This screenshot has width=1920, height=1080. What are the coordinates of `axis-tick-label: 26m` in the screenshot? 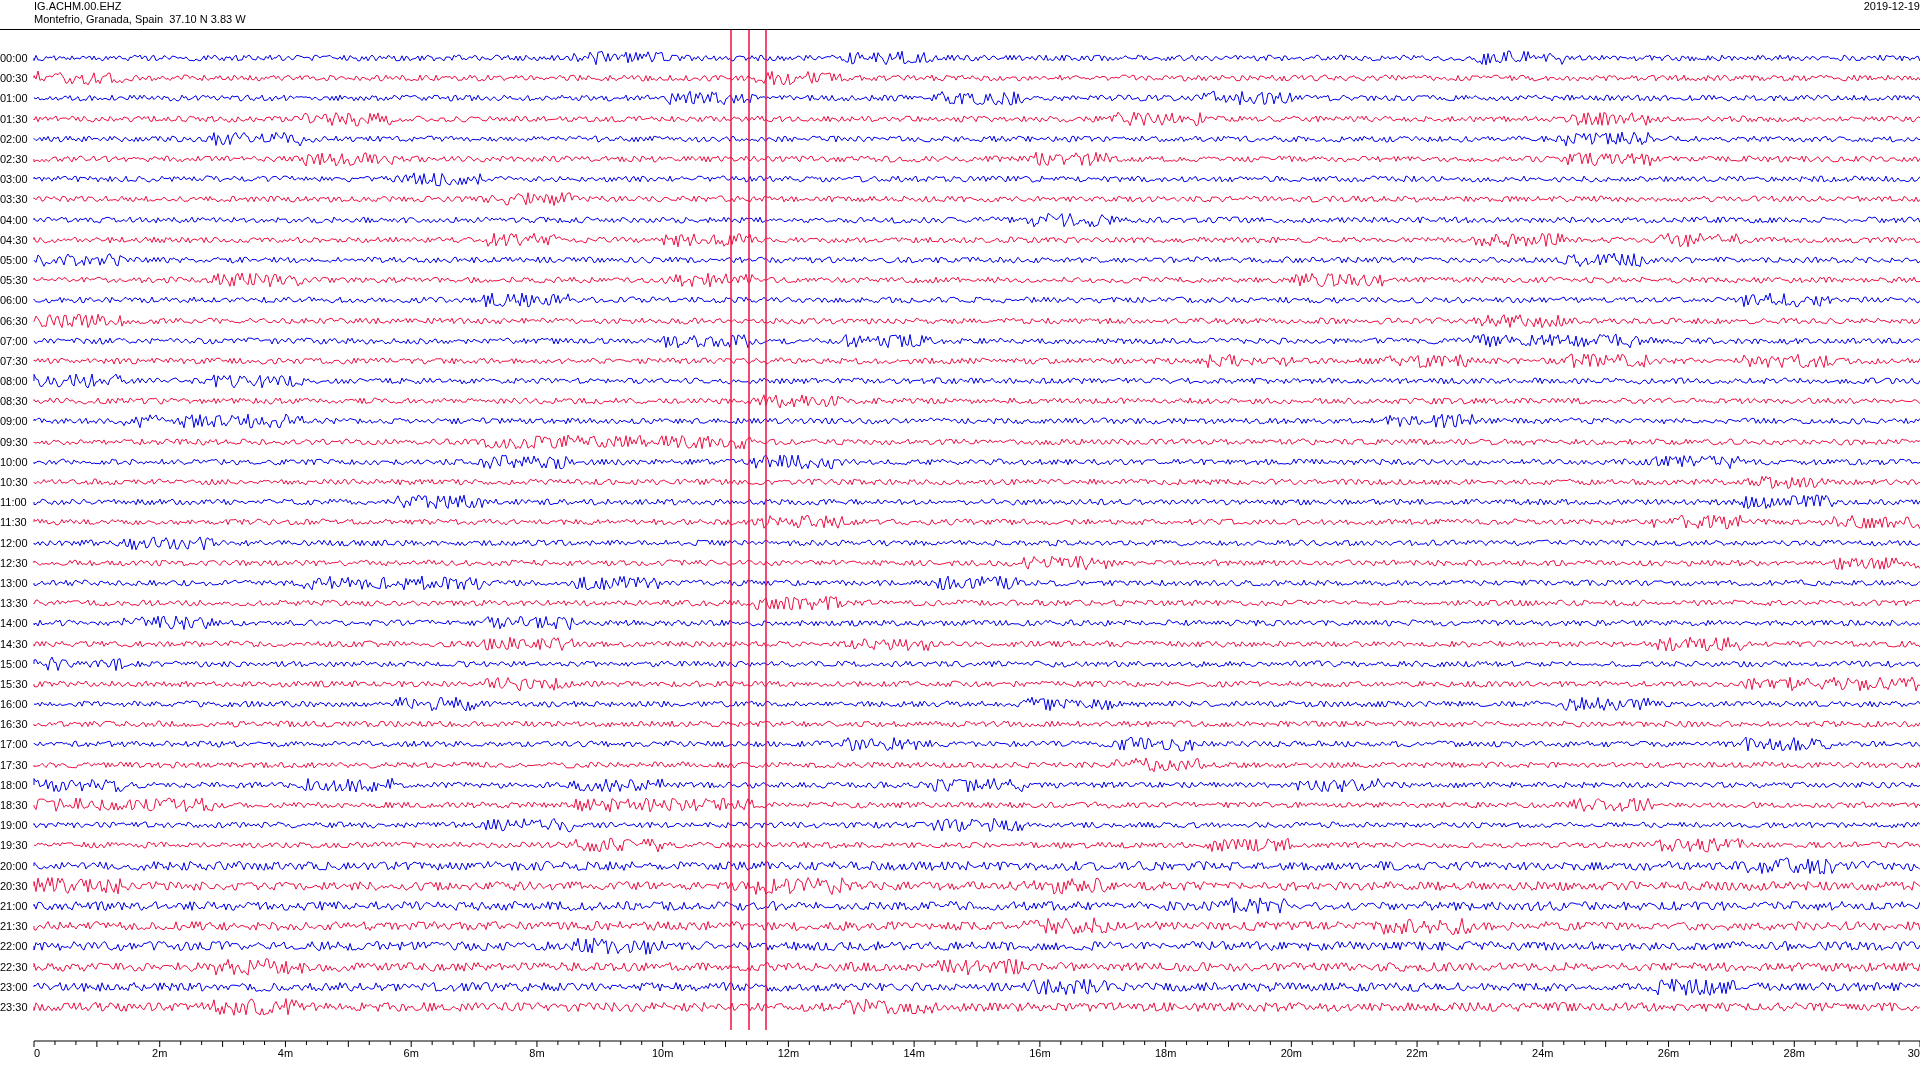 It's located at (1668, 1053).